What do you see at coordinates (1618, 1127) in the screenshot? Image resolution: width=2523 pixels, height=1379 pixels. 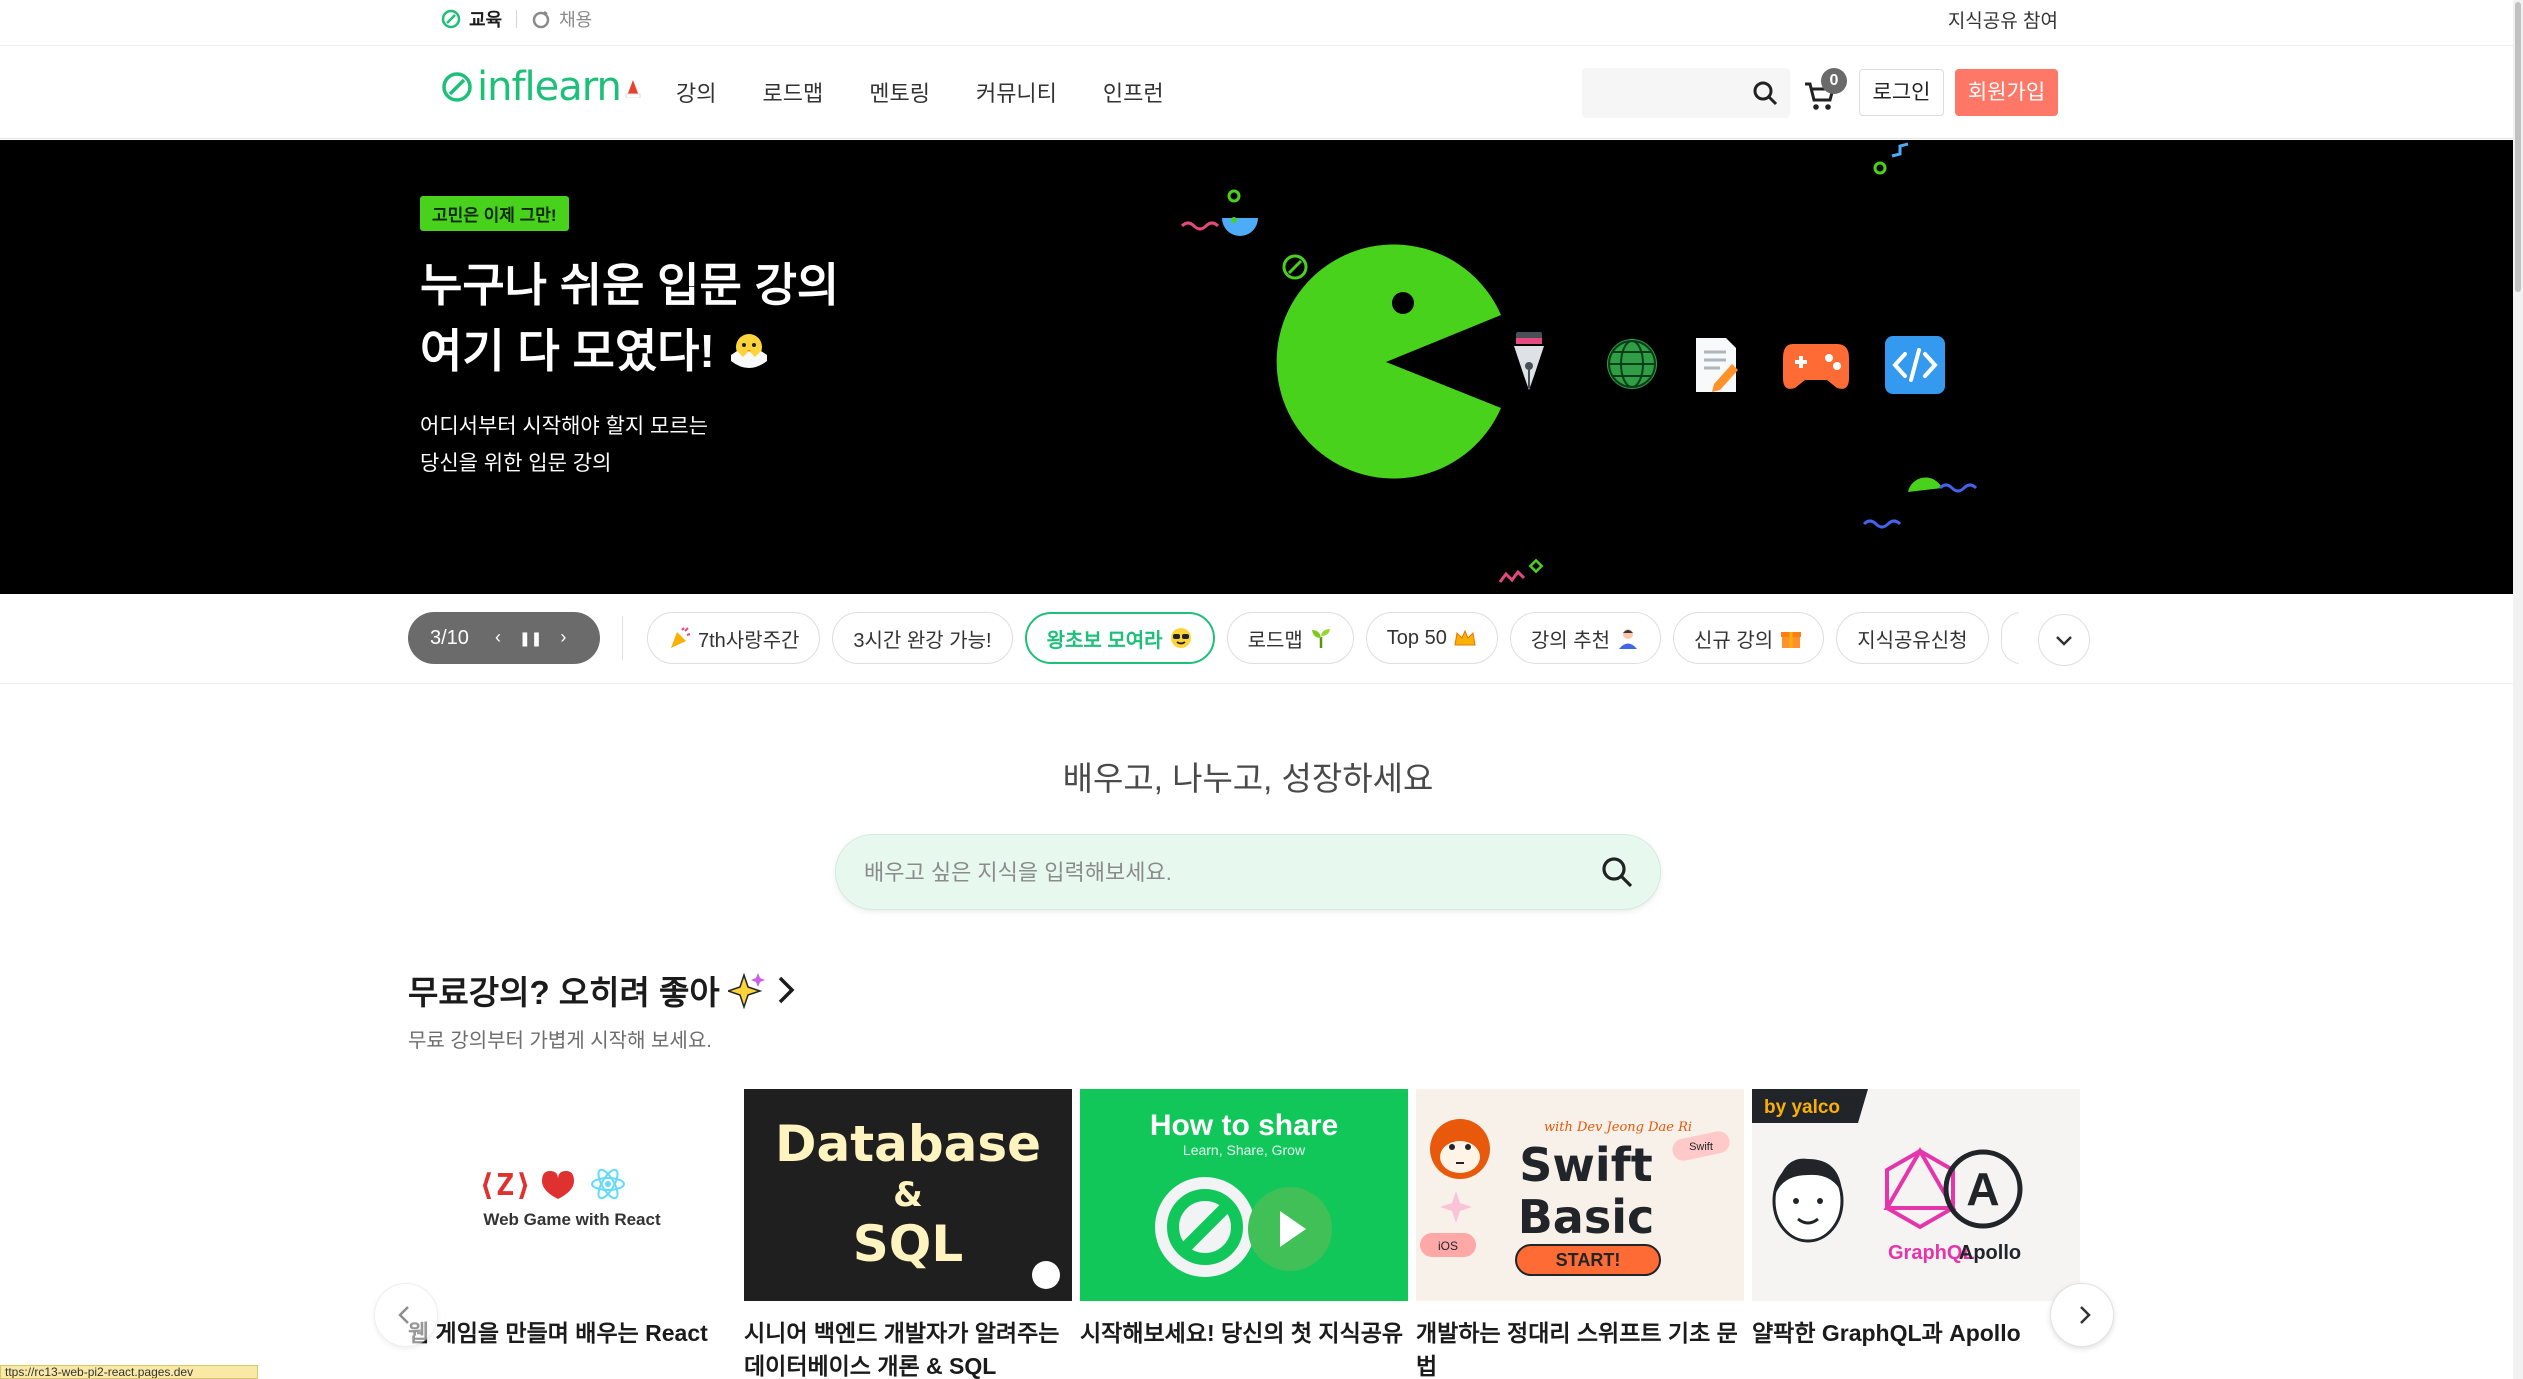 I see `thumb-small: with Dev Jeong Dae Ri` at bounding box center [1618, 1127].